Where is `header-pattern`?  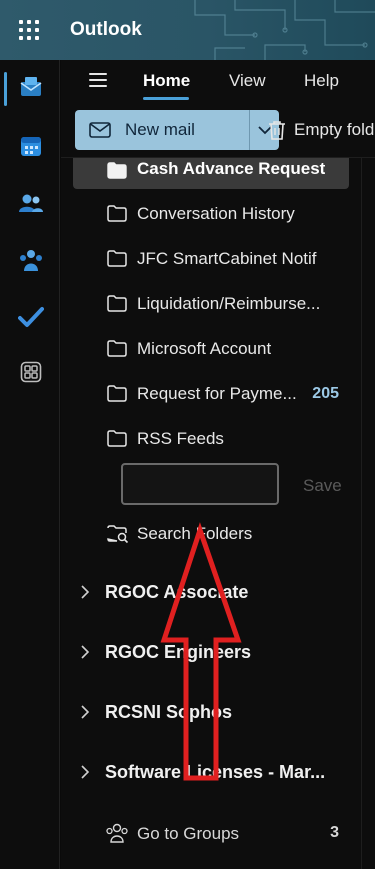 header-pattern is located at coordinates (284, 30).